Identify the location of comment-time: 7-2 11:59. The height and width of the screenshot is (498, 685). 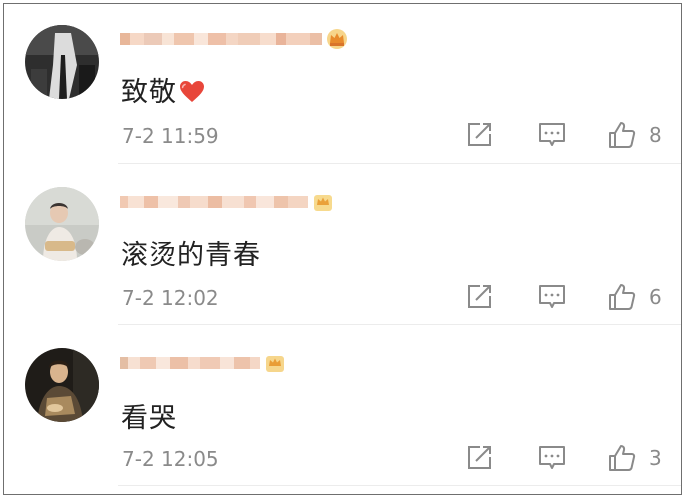
(170, 136).